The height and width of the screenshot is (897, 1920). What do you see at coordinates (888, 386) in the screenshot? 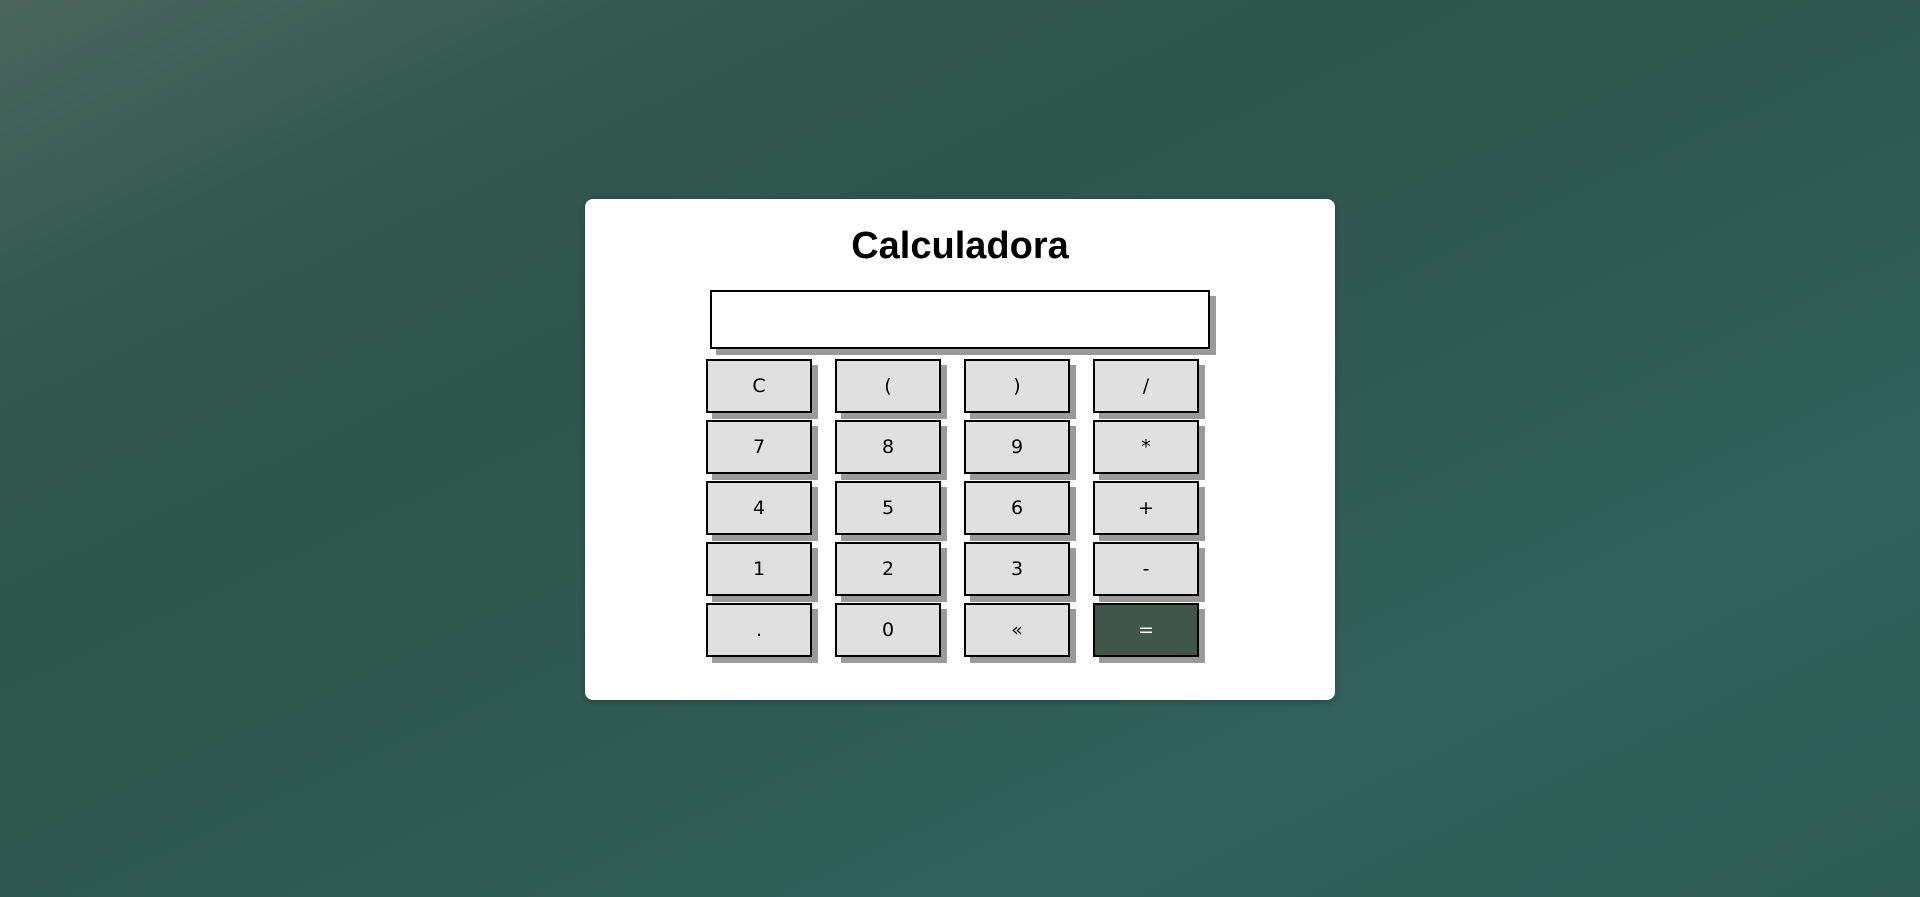
I see `open-paren-button: (` at bounding box center [888, 386].